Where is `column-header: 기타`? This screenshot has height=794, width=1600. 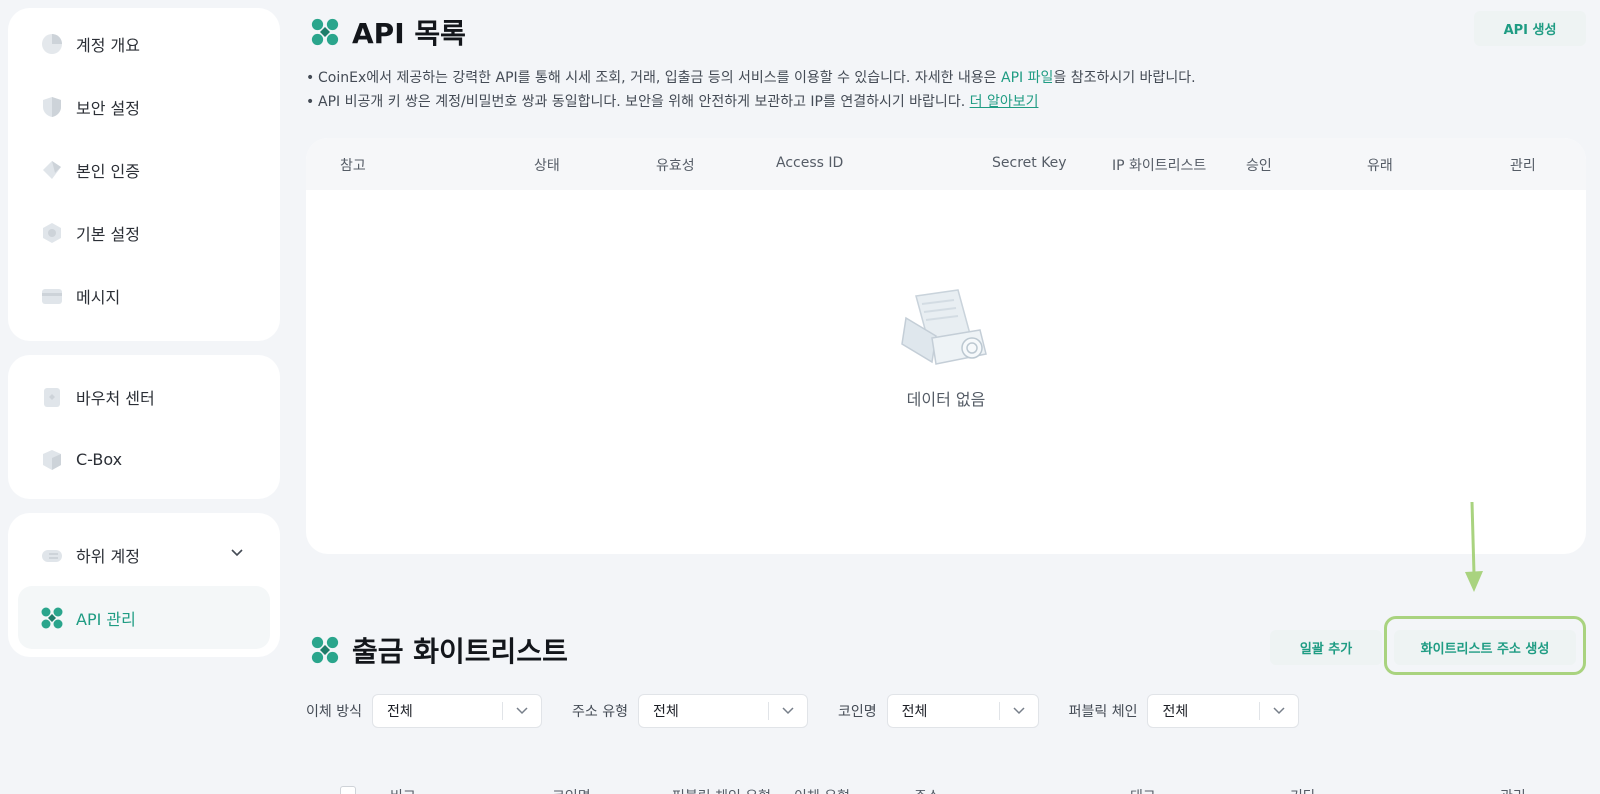
column-header: 기타 is located at coordinates (1303, 790).